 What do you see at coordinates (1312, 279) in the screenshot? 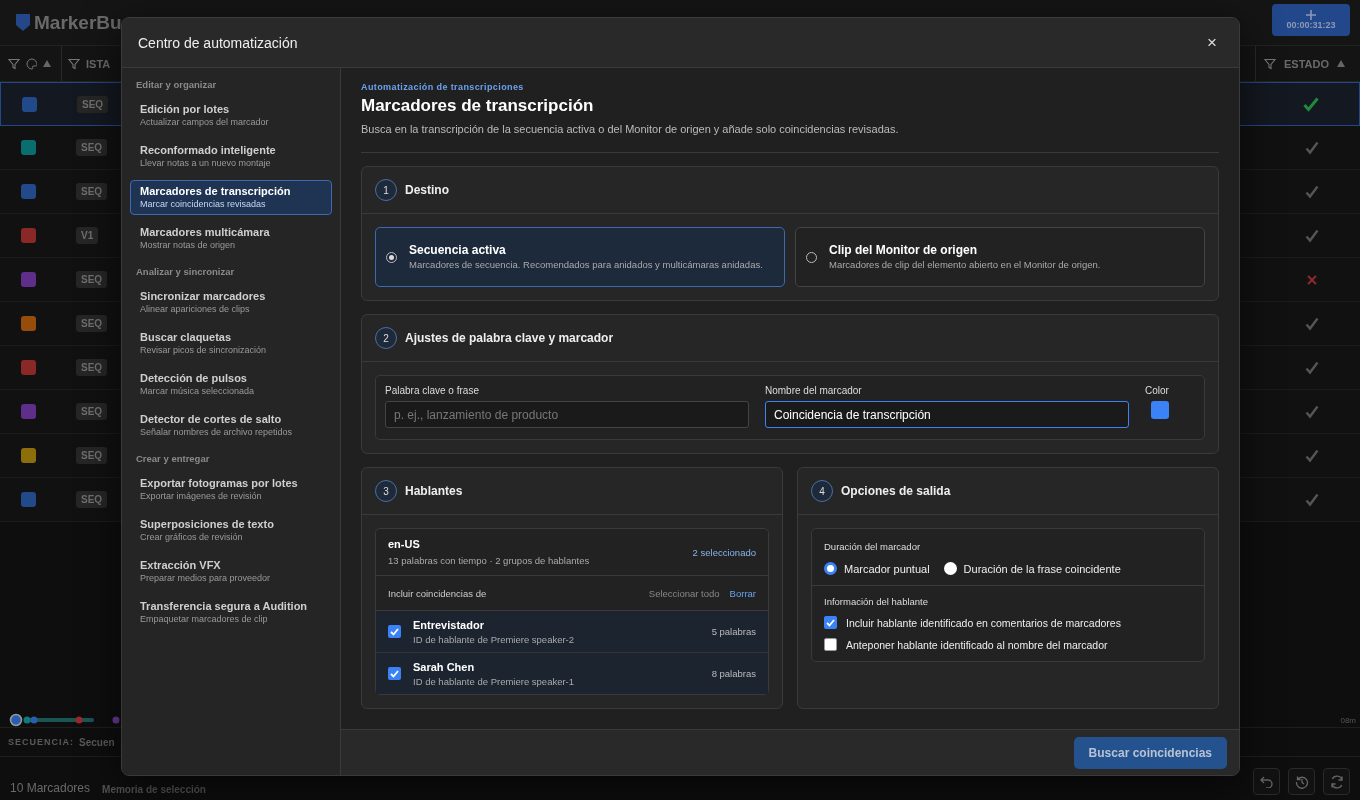
I see `cross-icon` at bounding box center [1312, 279].